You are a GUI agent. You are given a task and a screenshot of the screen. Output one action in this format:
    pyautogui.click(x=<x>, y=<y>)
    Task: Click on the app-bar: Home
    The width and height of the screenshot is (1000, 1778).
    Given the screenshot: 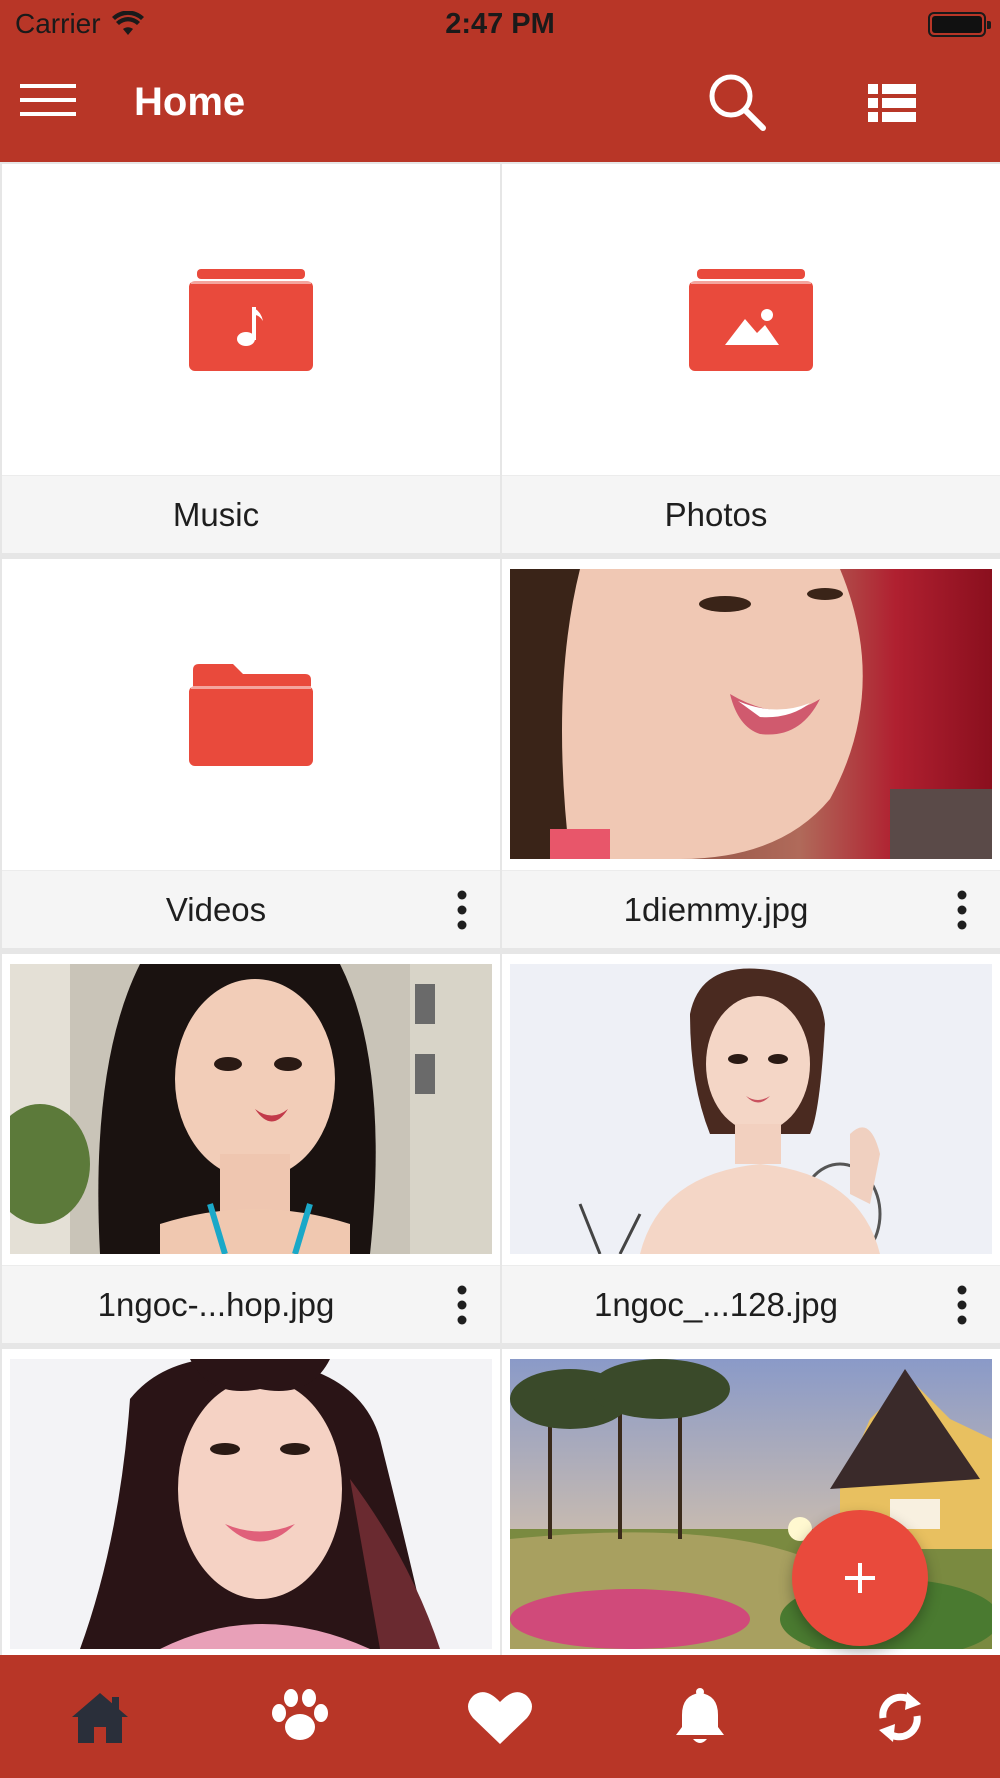 What is the action you would take?
    pyautogui.click(x=500, y=106)
    